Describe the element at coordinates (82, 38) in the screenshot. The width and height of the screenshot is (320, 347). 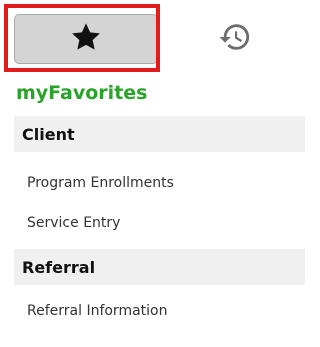
I see `selection-highlight` at that location.